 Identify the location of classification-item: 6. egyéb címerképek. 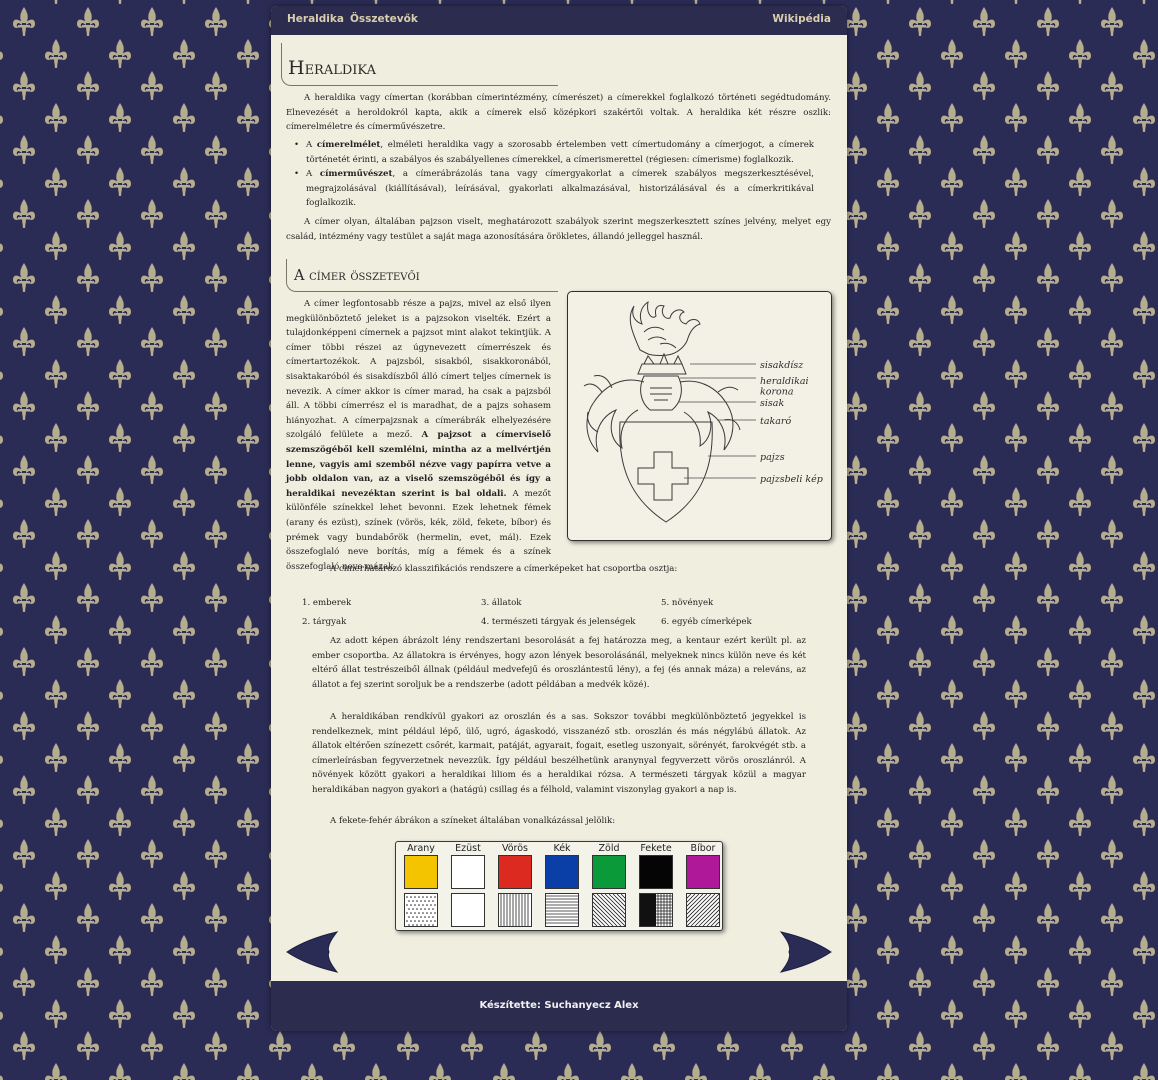
(706, 622).